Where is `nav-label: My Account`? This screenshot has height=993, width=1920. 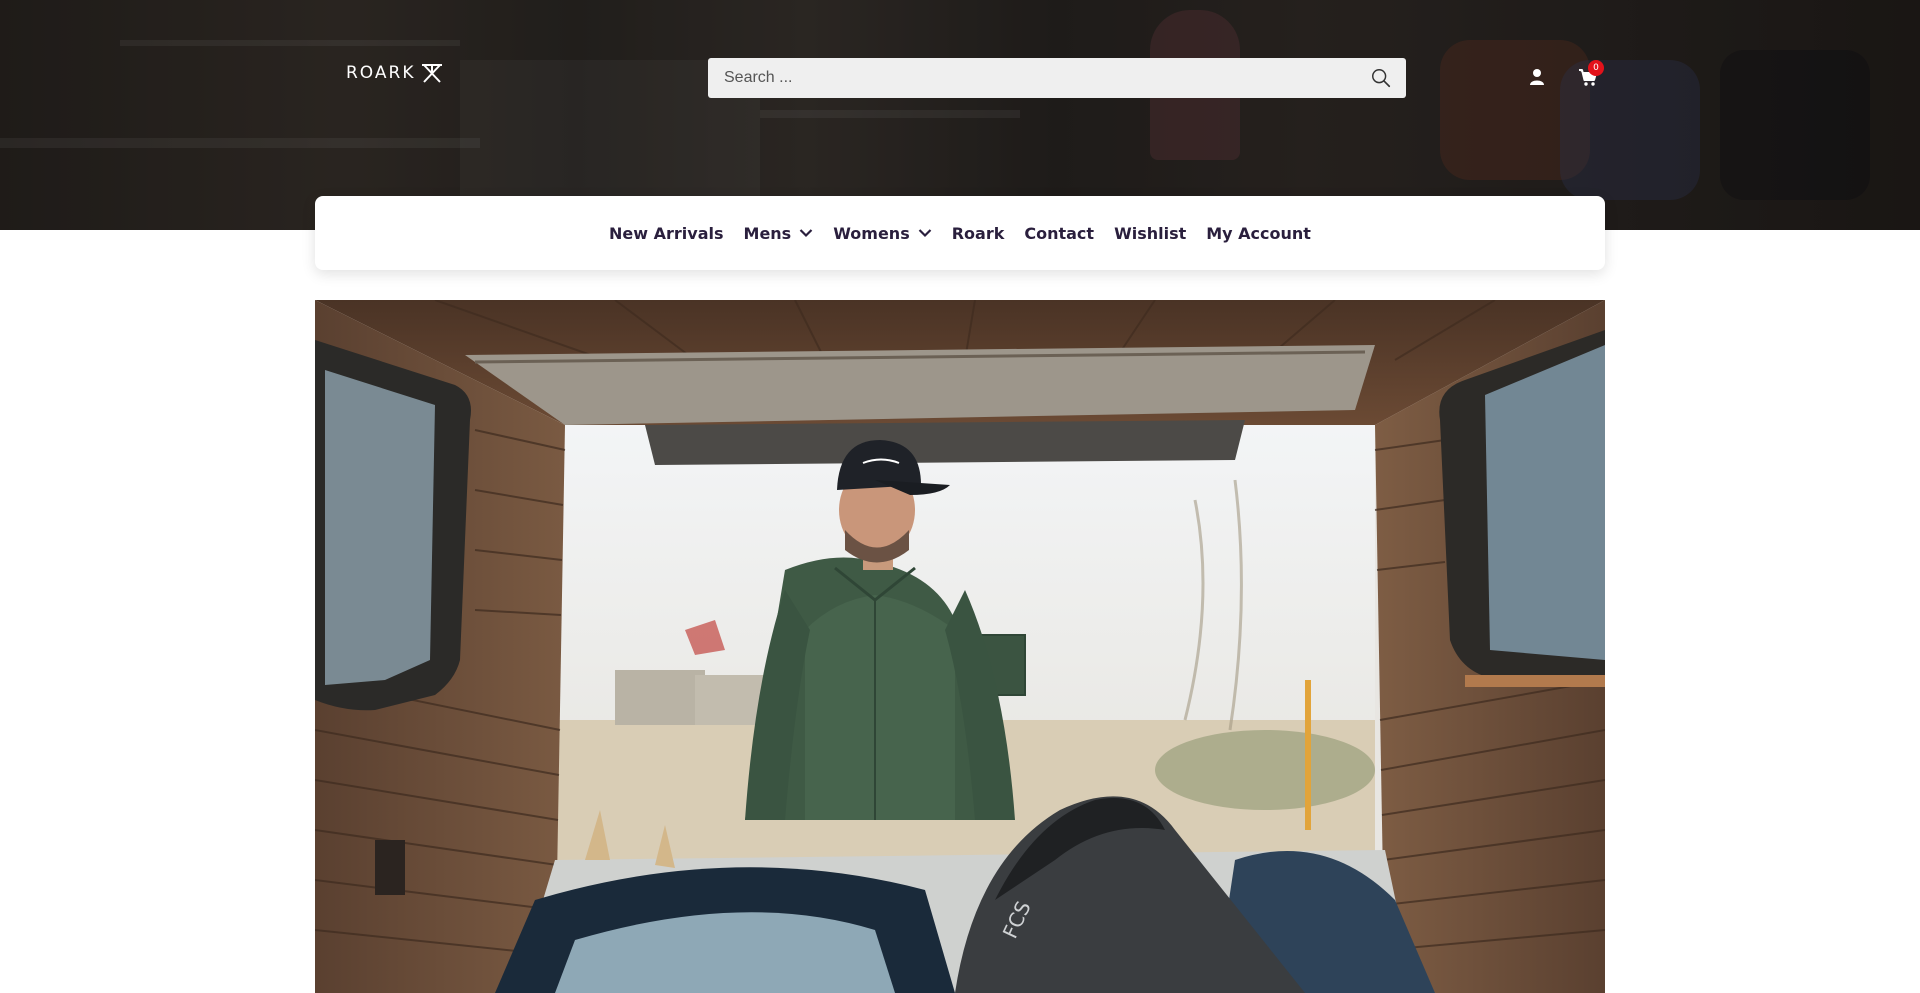 nav-label: My Account is located at coordinates (1258, 233).